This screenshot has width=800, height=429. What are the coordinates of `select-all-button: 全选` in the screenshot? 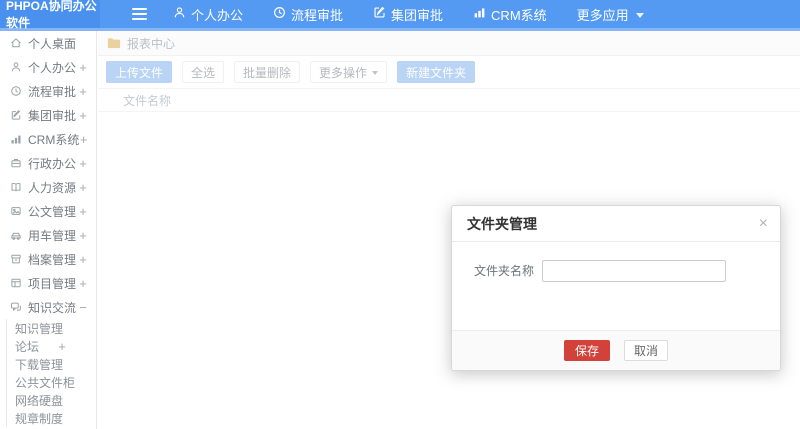 It's located at (203, 72).